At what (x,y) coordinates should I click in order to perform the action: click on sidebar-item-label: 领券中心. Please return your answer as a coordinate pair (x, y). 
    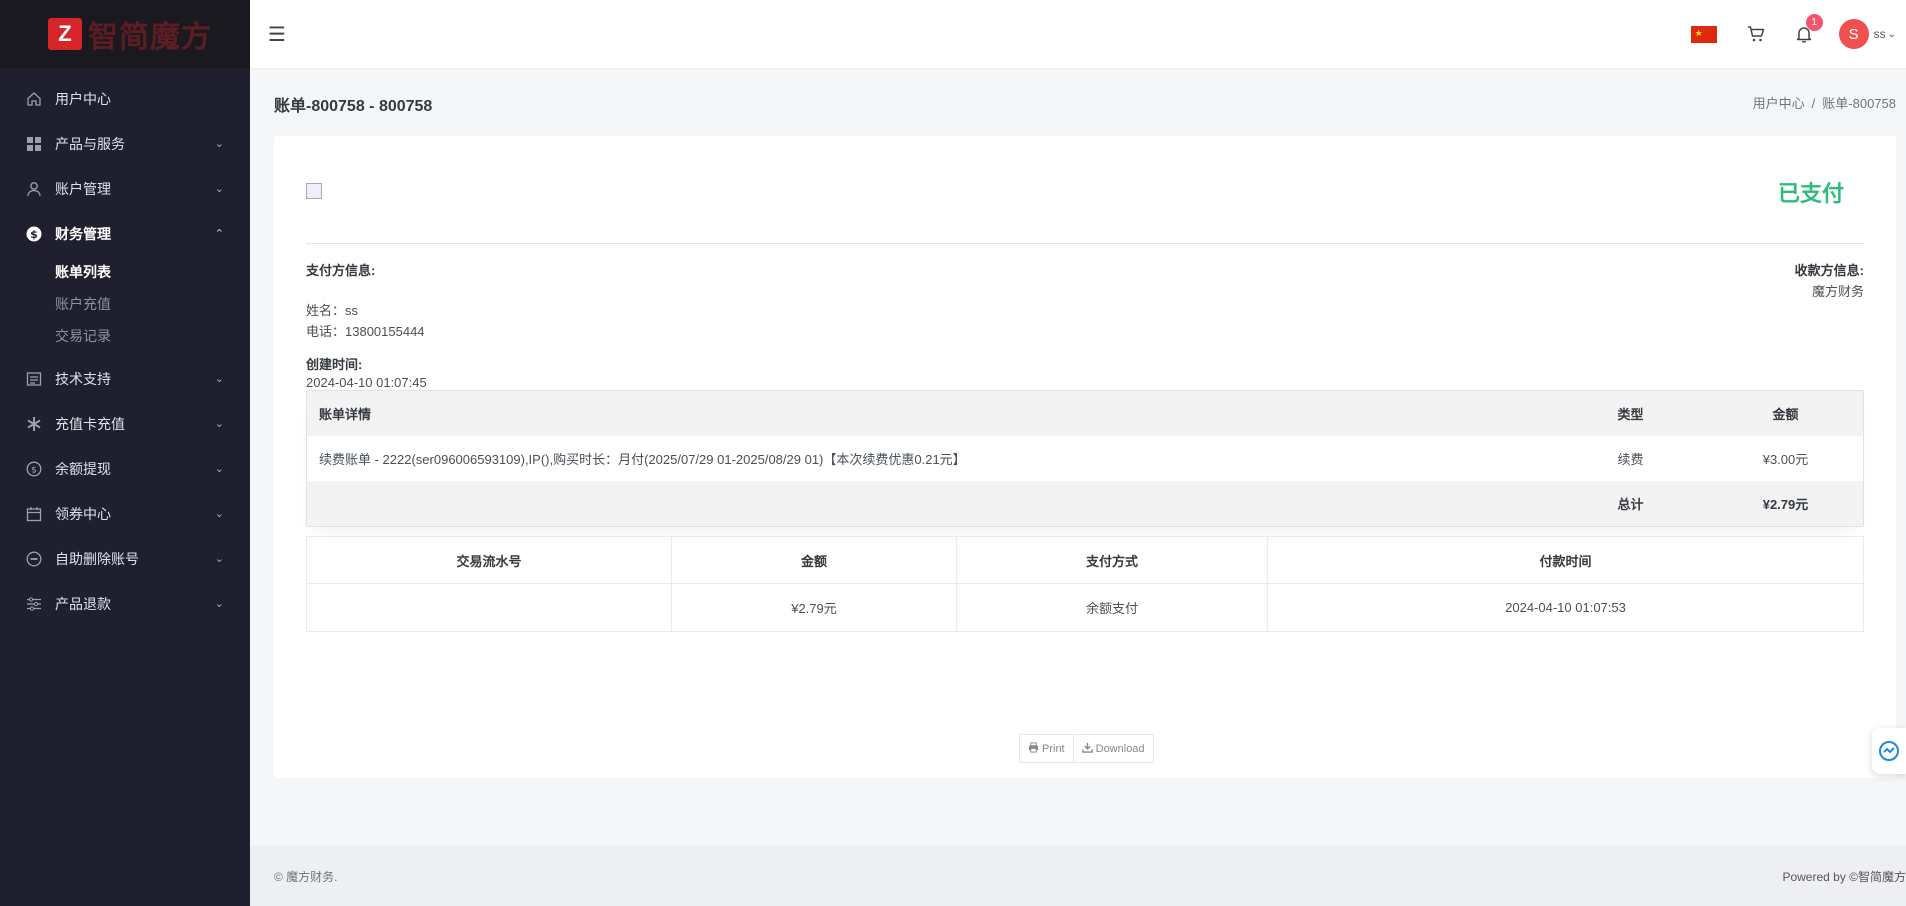
    Looking at the image, I should click on (83, 513).